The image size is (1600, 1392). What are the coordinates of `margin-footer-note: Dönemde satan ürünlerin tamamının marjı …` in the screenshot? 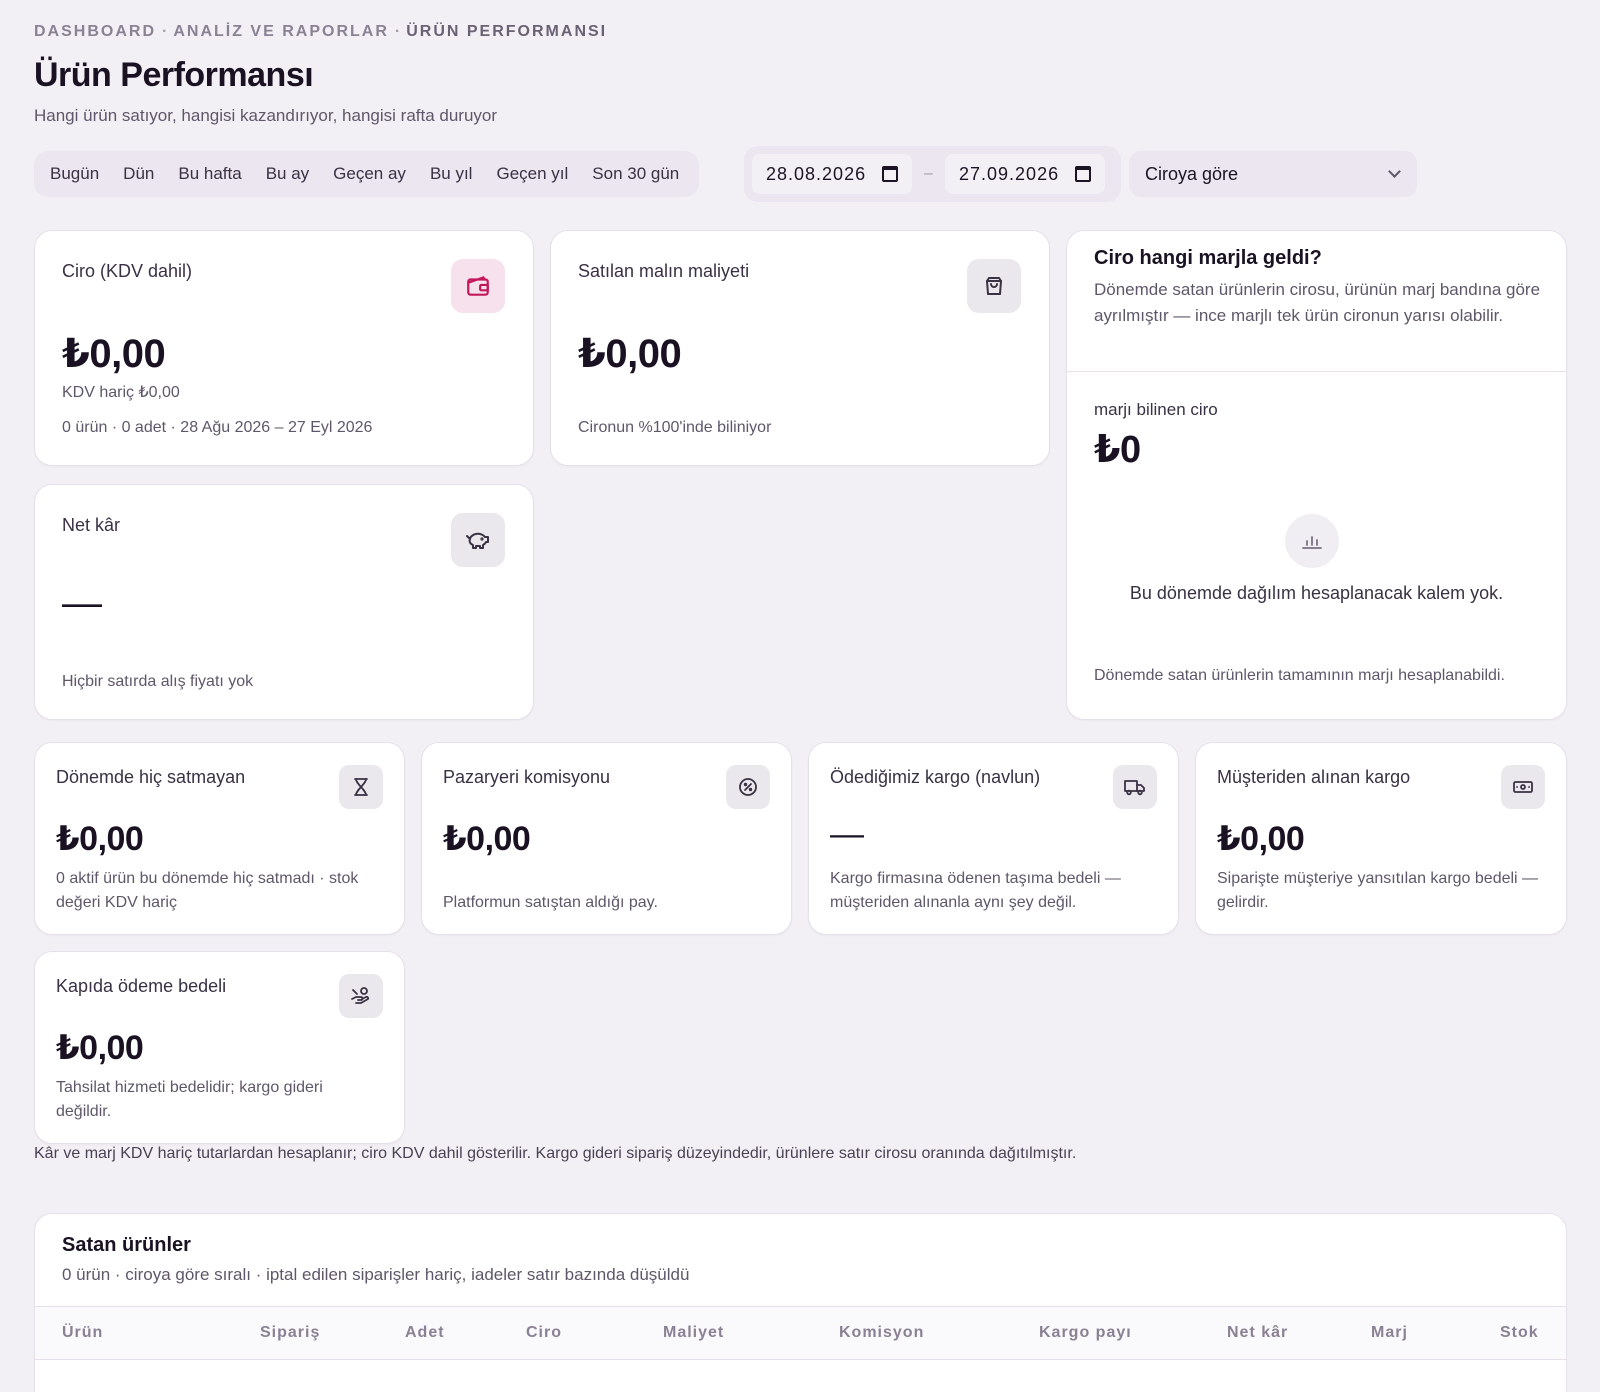 It's located at (1299, 675).